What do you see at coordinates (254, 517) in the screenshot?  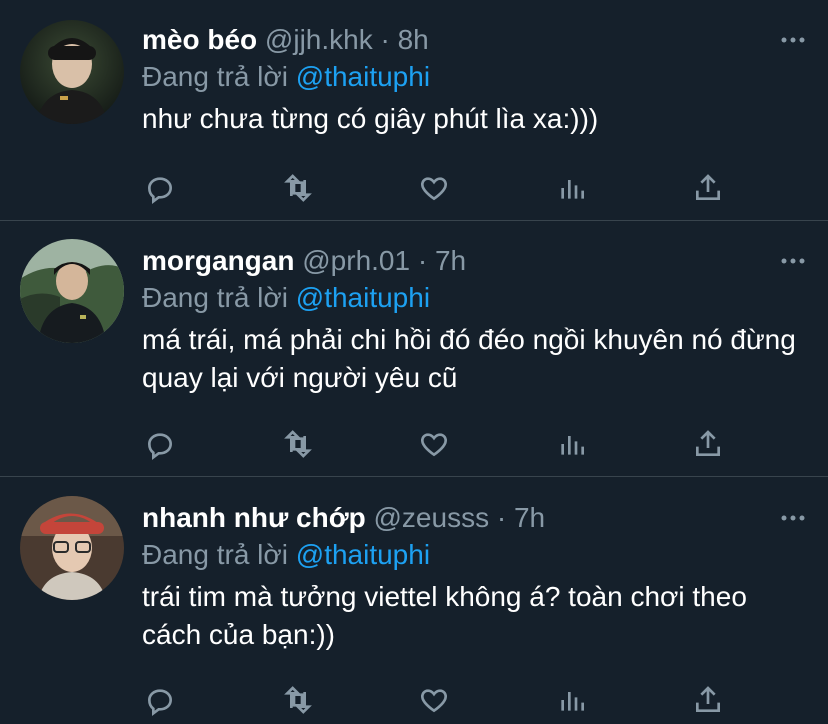 I see `display-name: nhanh như chớp` at bounding box center [254, 517].